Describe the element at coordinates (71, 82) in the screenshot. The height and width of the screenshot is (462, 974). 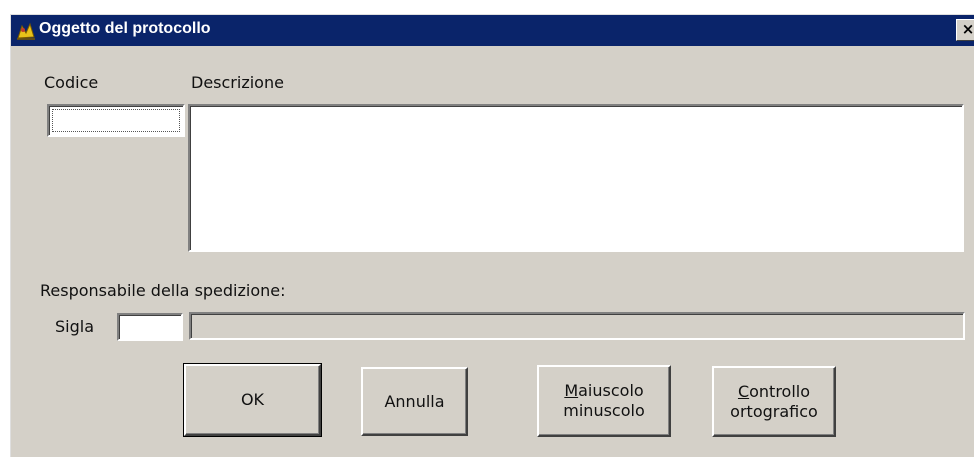
I see `codice-label: Codice` at that location.